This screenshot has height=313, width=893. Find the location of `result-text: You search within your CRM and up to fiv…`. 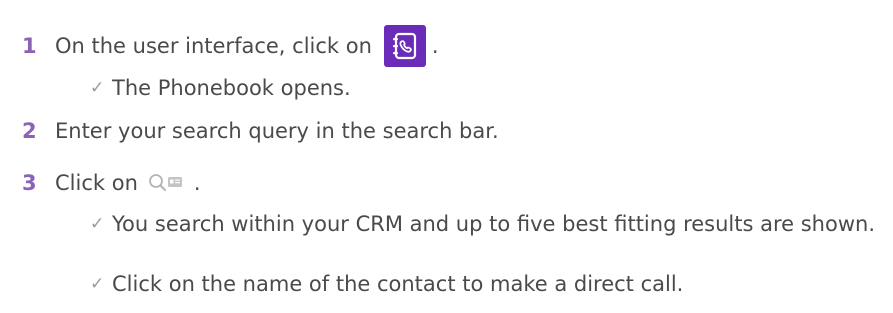

result-text: You search within your CRM and up to fiv… is located at coordinates (493, 224).